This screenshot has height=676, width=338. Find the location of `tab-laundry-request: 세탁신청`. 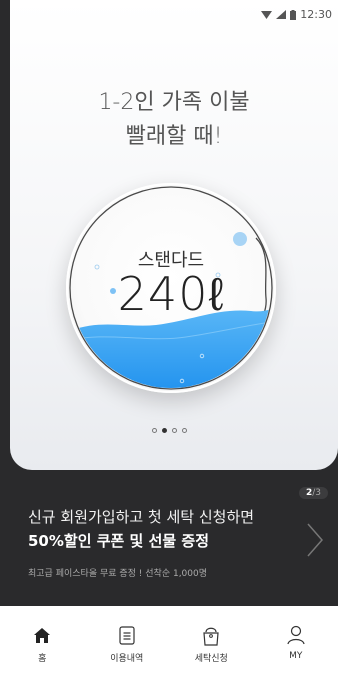

tab-laundry-request: 세탁신청 is located at coordinates (211, 641).